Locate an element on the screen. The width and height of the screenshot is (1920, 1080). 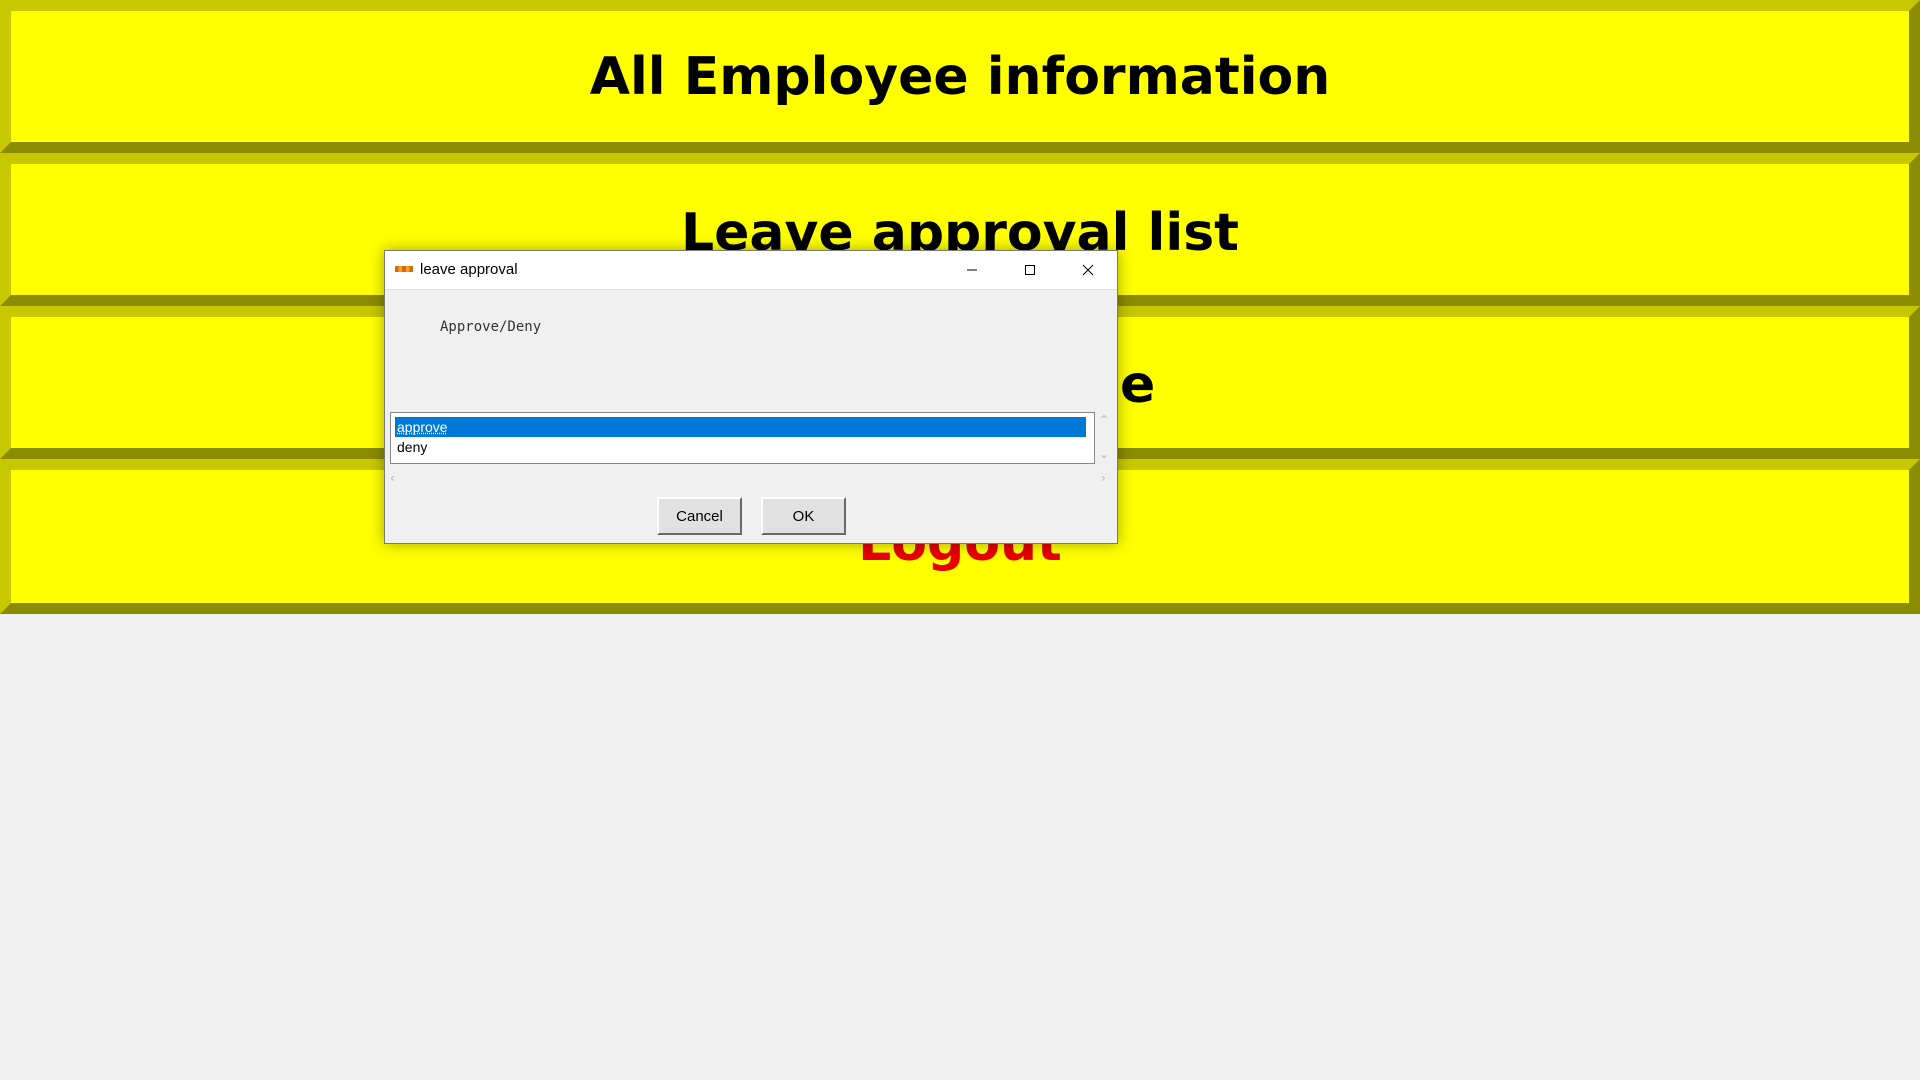
app-icon is located at coordinates (404, 269).